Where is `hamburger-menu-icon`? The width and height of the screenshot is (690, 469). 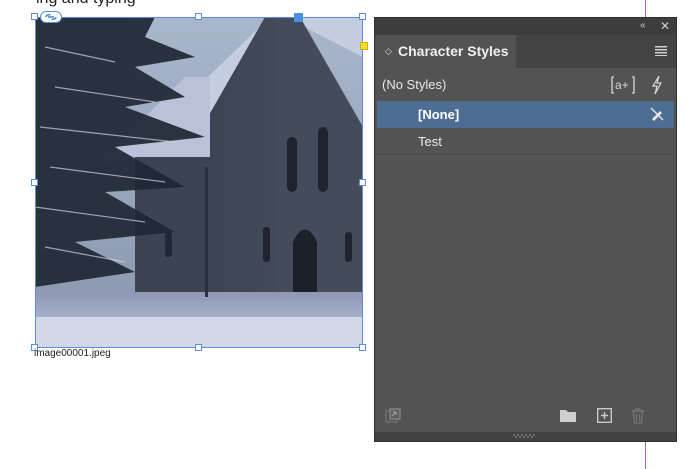 hamburger-menu-icon is located at coordinates (661, 51).